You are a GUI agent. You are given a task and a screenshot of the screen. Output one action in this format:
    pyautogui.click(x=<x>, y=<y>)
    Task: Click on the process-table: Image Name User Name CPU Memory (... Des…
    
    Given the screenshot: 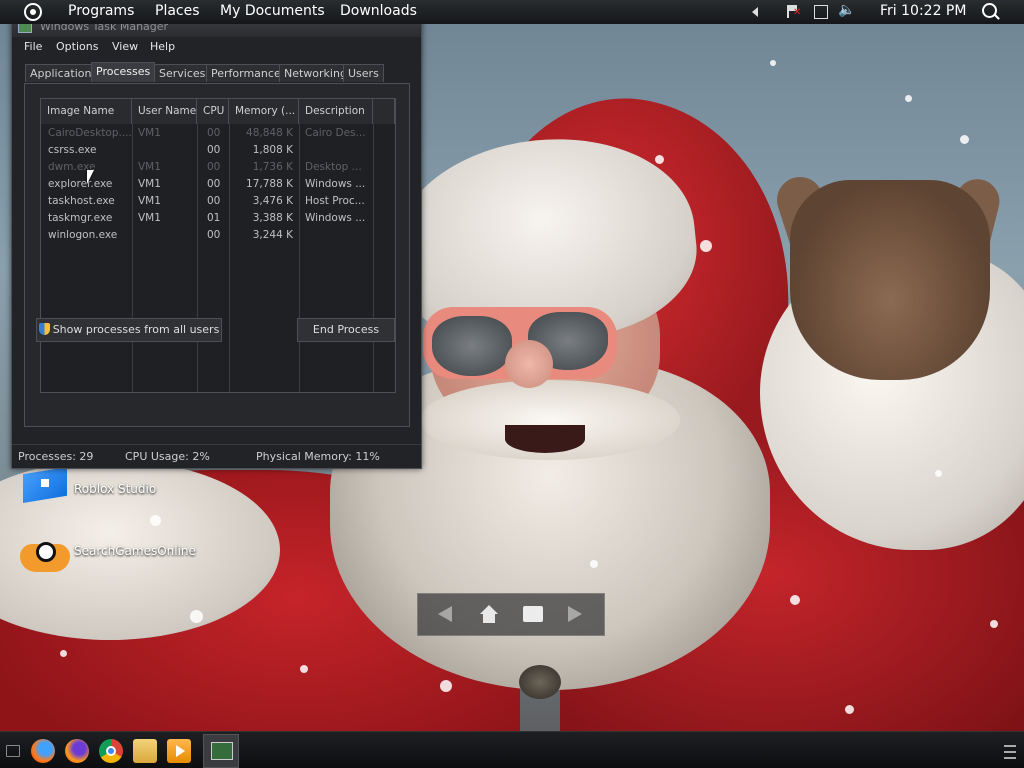 What is the action you would take?
    pyautogui.click(x=218, y=245)
    